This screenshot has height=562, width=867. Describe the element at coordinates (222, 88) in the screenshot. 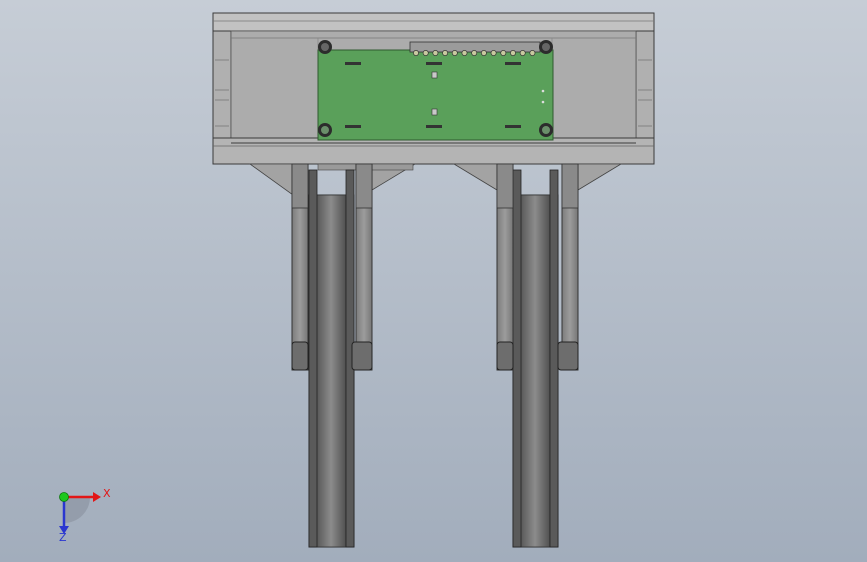

I see `frame-left-post` at that location.